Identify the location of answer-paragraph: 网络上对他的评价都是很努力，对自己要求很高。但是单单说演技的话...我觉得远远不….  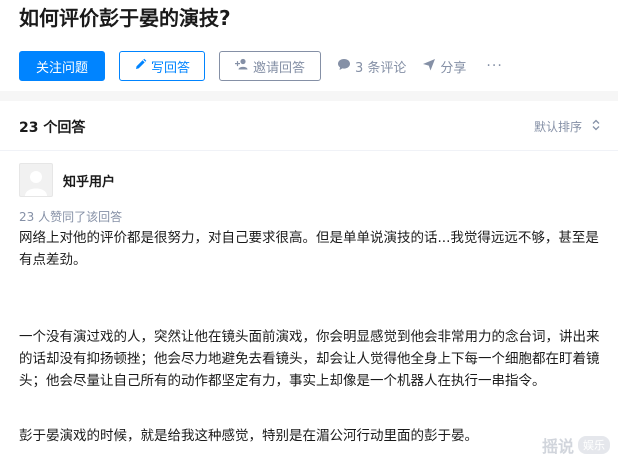
(309, 249).